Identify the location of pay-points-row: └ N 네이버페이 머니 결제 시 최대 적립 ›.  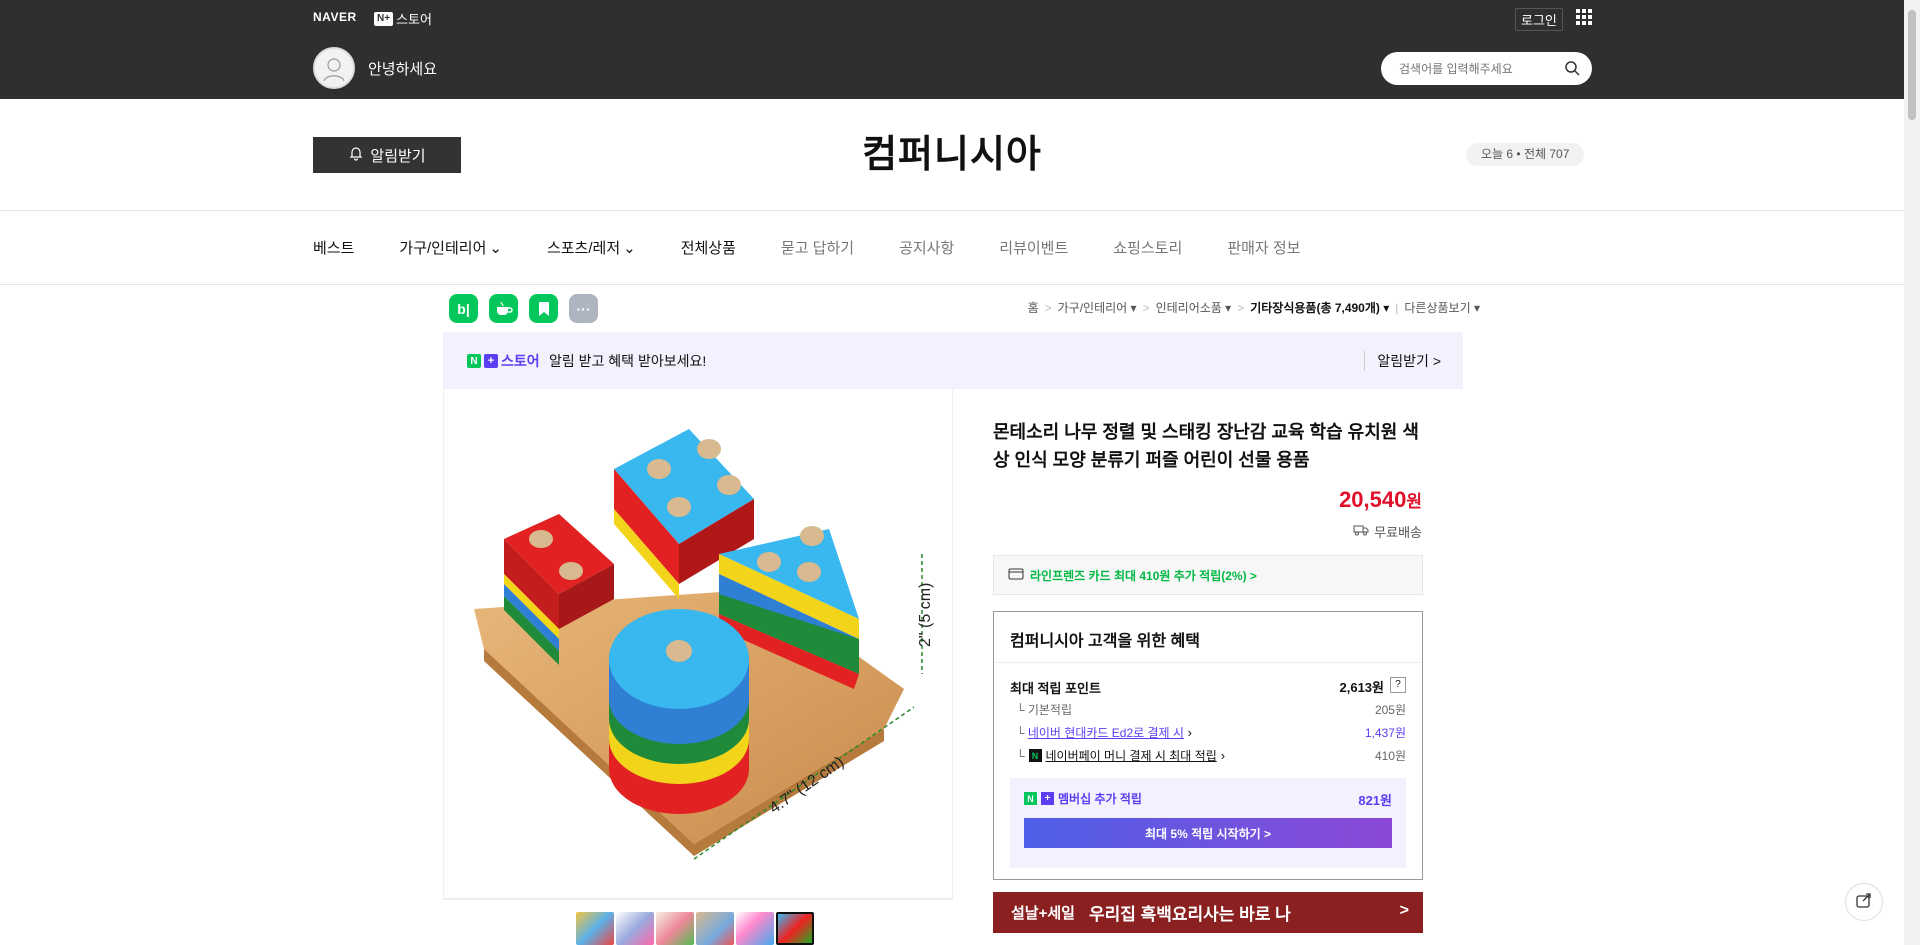
(1120, 755).